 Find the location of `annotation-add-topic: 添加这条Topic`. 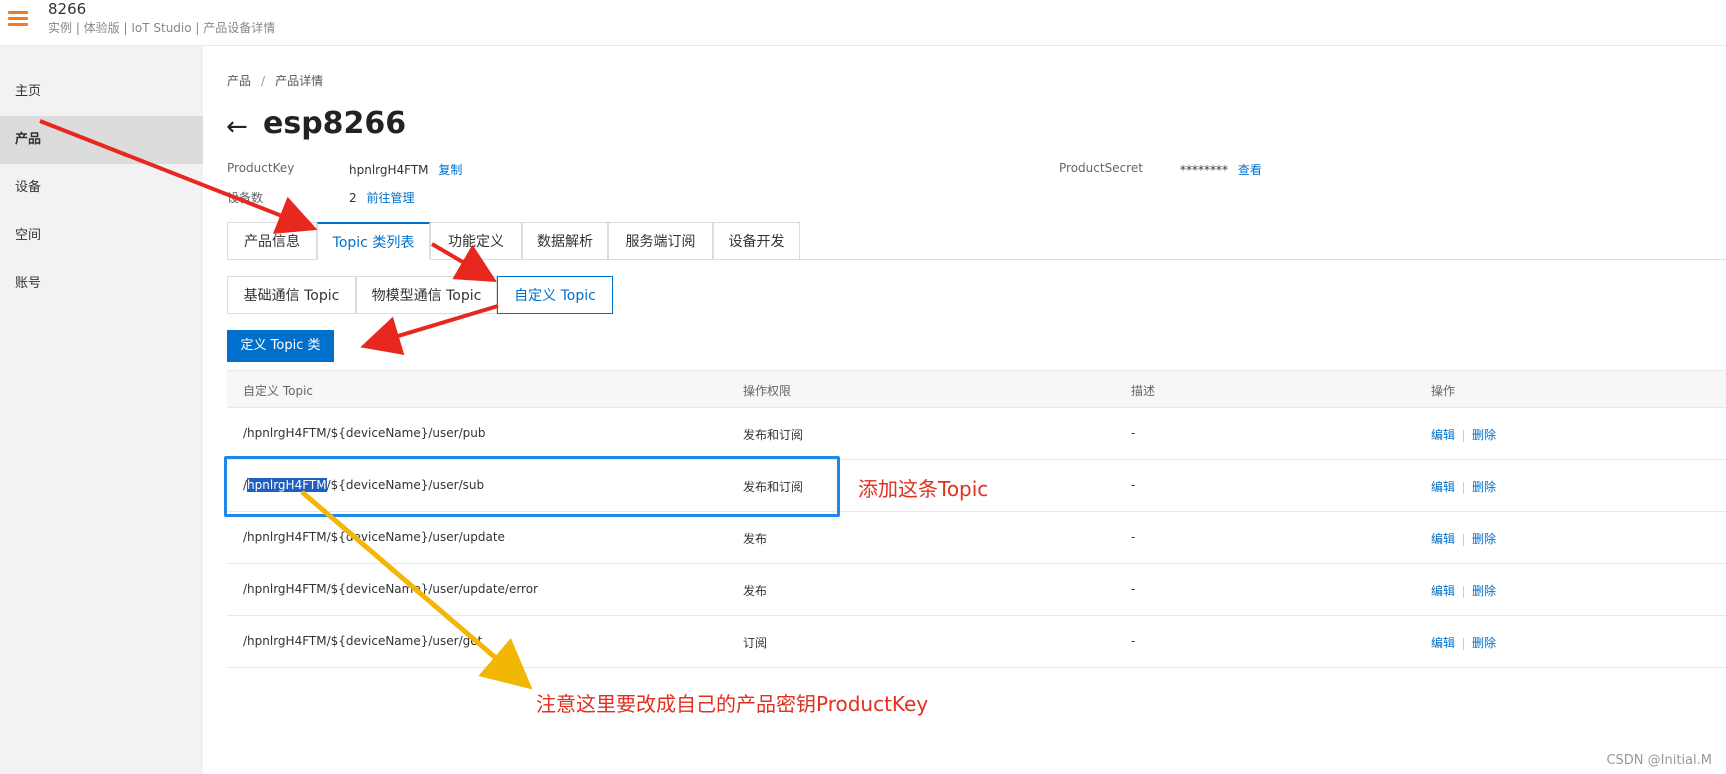

annotation-add-topic: 添加这条Topic is located at coordinates (923, 489).